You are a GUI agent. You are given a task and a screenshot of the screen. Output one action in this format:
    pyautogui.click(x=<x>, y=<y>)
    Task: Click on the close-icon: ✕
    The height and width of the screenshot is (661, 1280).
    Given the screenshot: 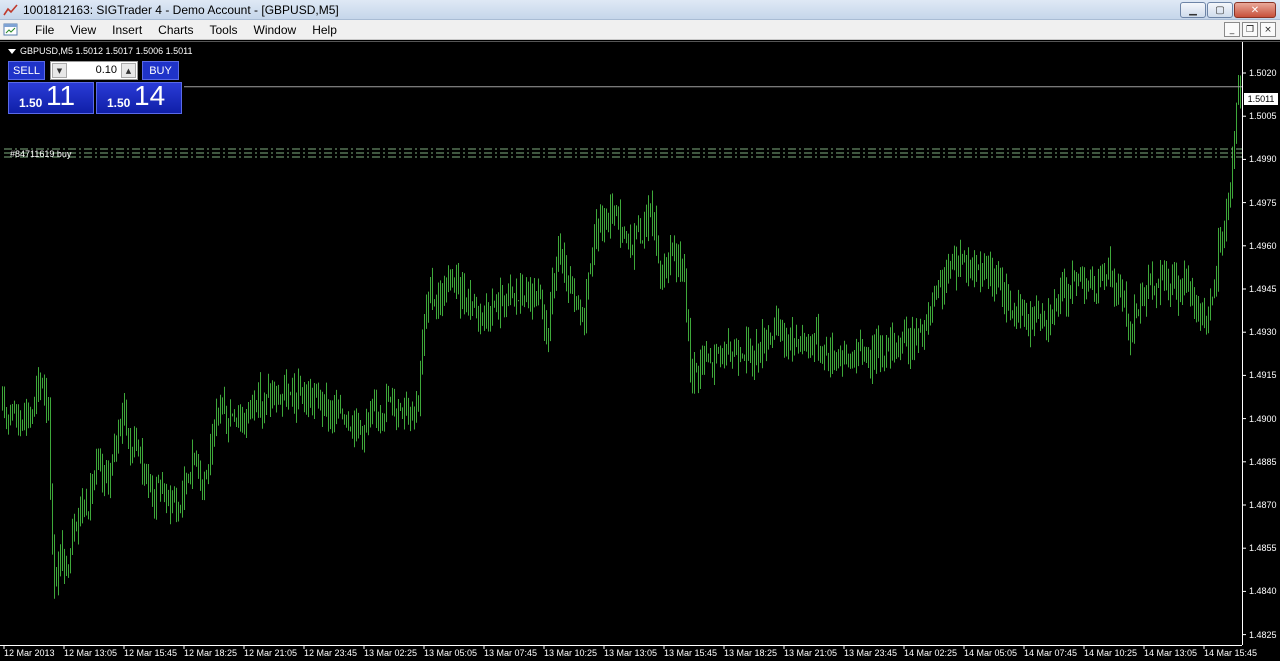 What is the action you would take?
    pyautogui.click(x=1255, y=10)
    